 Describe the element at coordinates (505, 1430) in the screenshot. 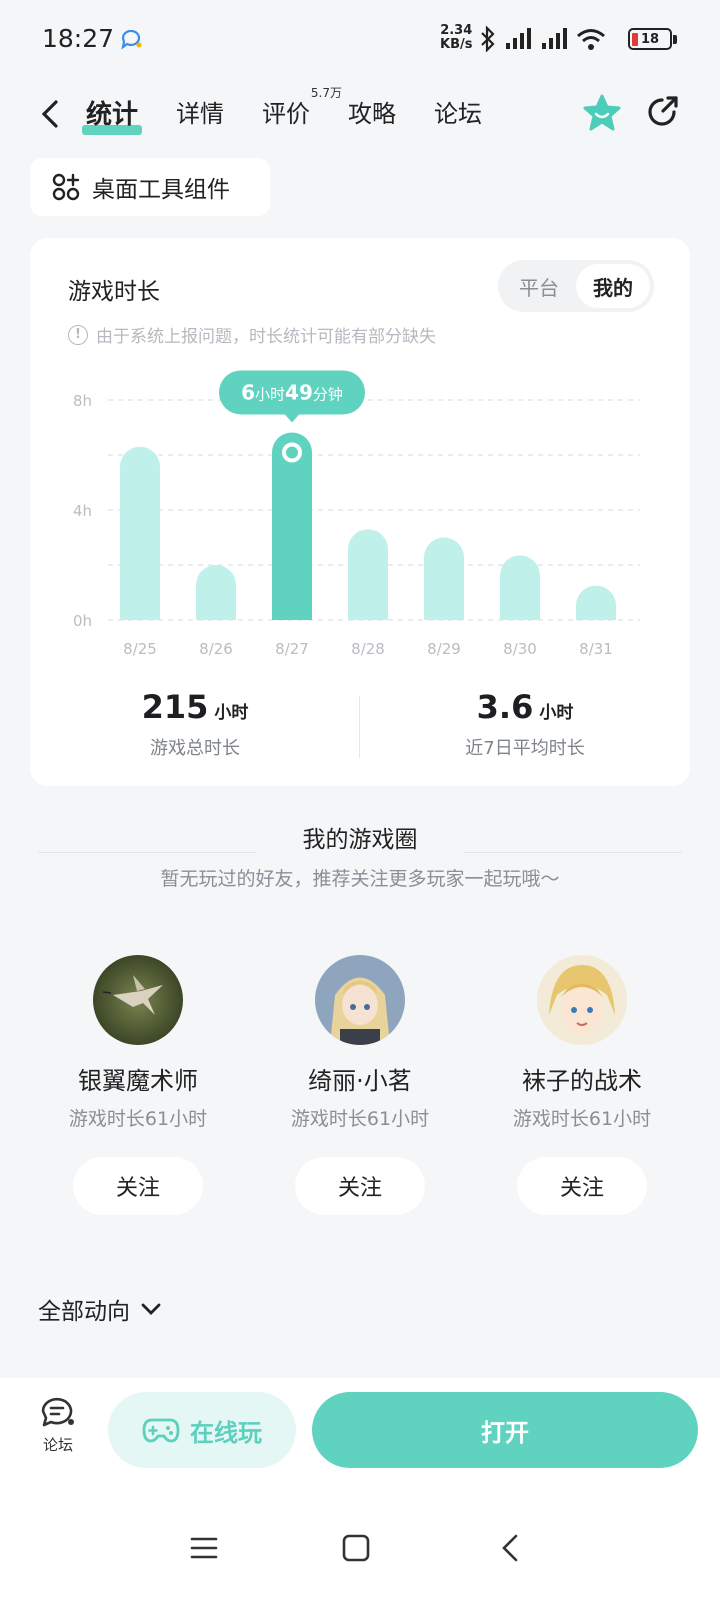

I see `open-game-button: 打开` at that location.